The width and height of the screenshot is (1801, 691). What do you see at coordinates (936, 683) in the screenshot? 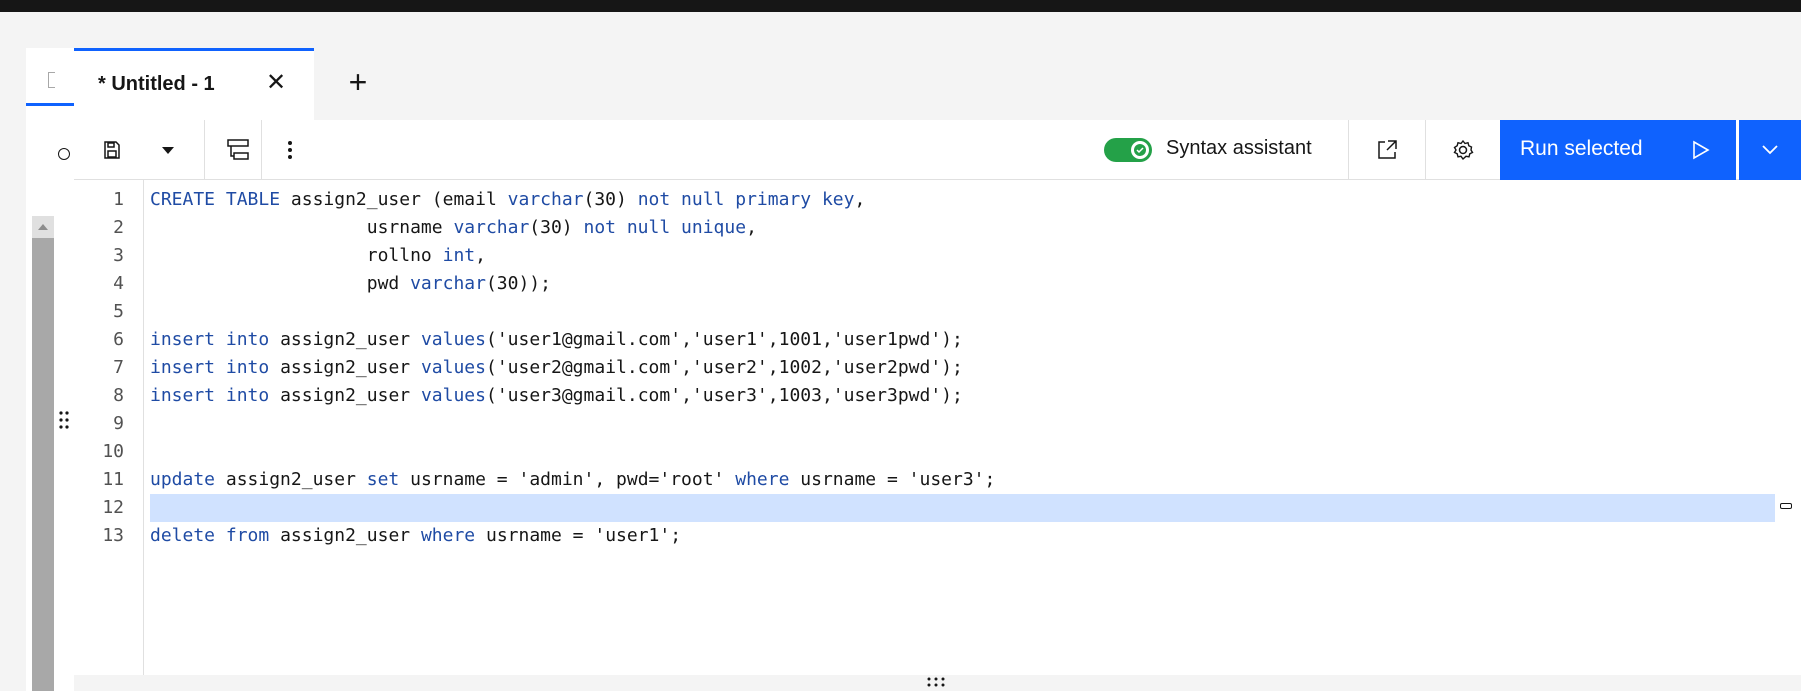
I see `resize-handle-icon` at bounding box center [936, 683].